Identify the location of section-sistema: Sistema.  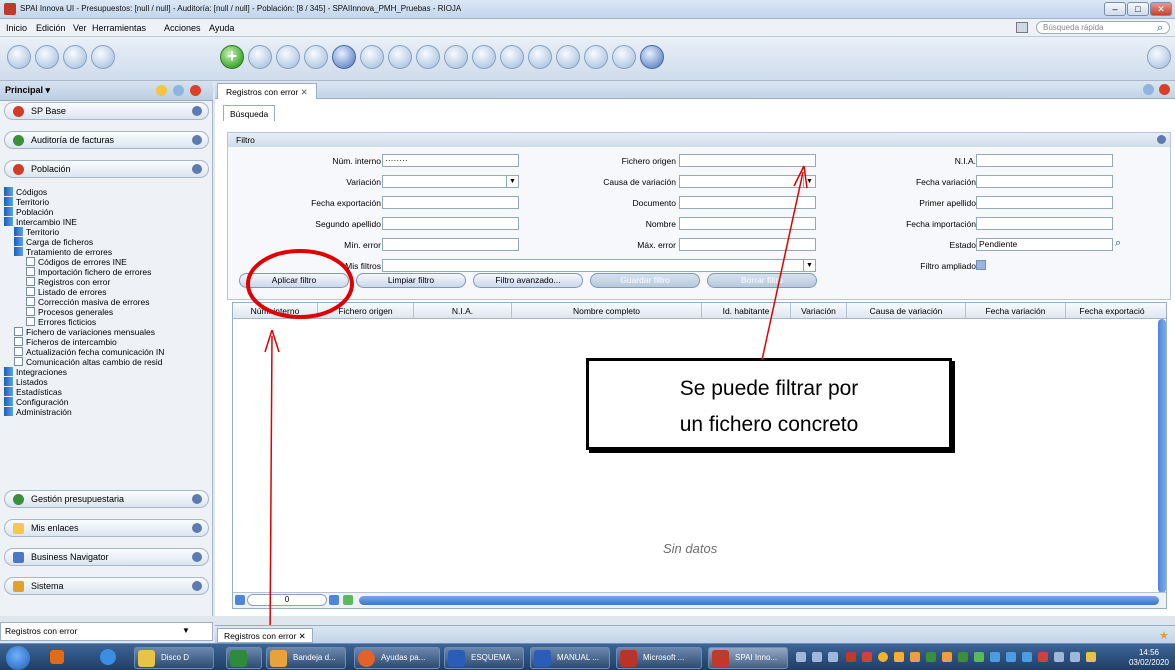
(106, 586).